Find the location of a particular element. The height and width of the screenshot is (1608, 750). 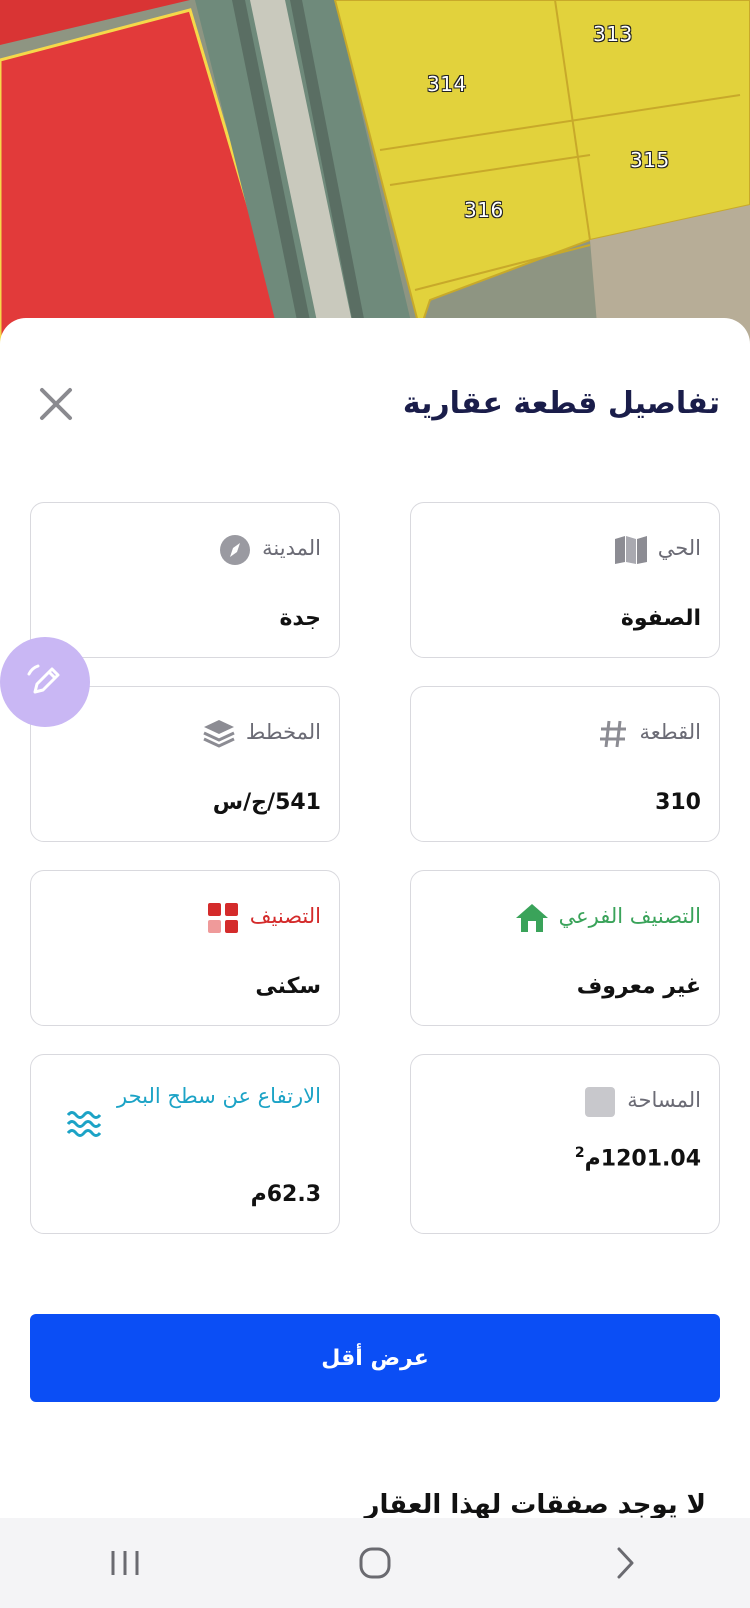

card-classification: التصنيف سكنى is located at coordinates (185, 948).